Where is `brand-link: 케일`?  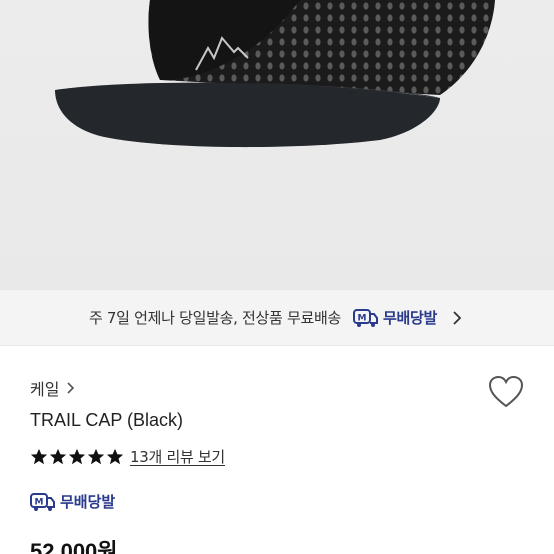 brand-link: 케일 is located at coordinates (53, 388).